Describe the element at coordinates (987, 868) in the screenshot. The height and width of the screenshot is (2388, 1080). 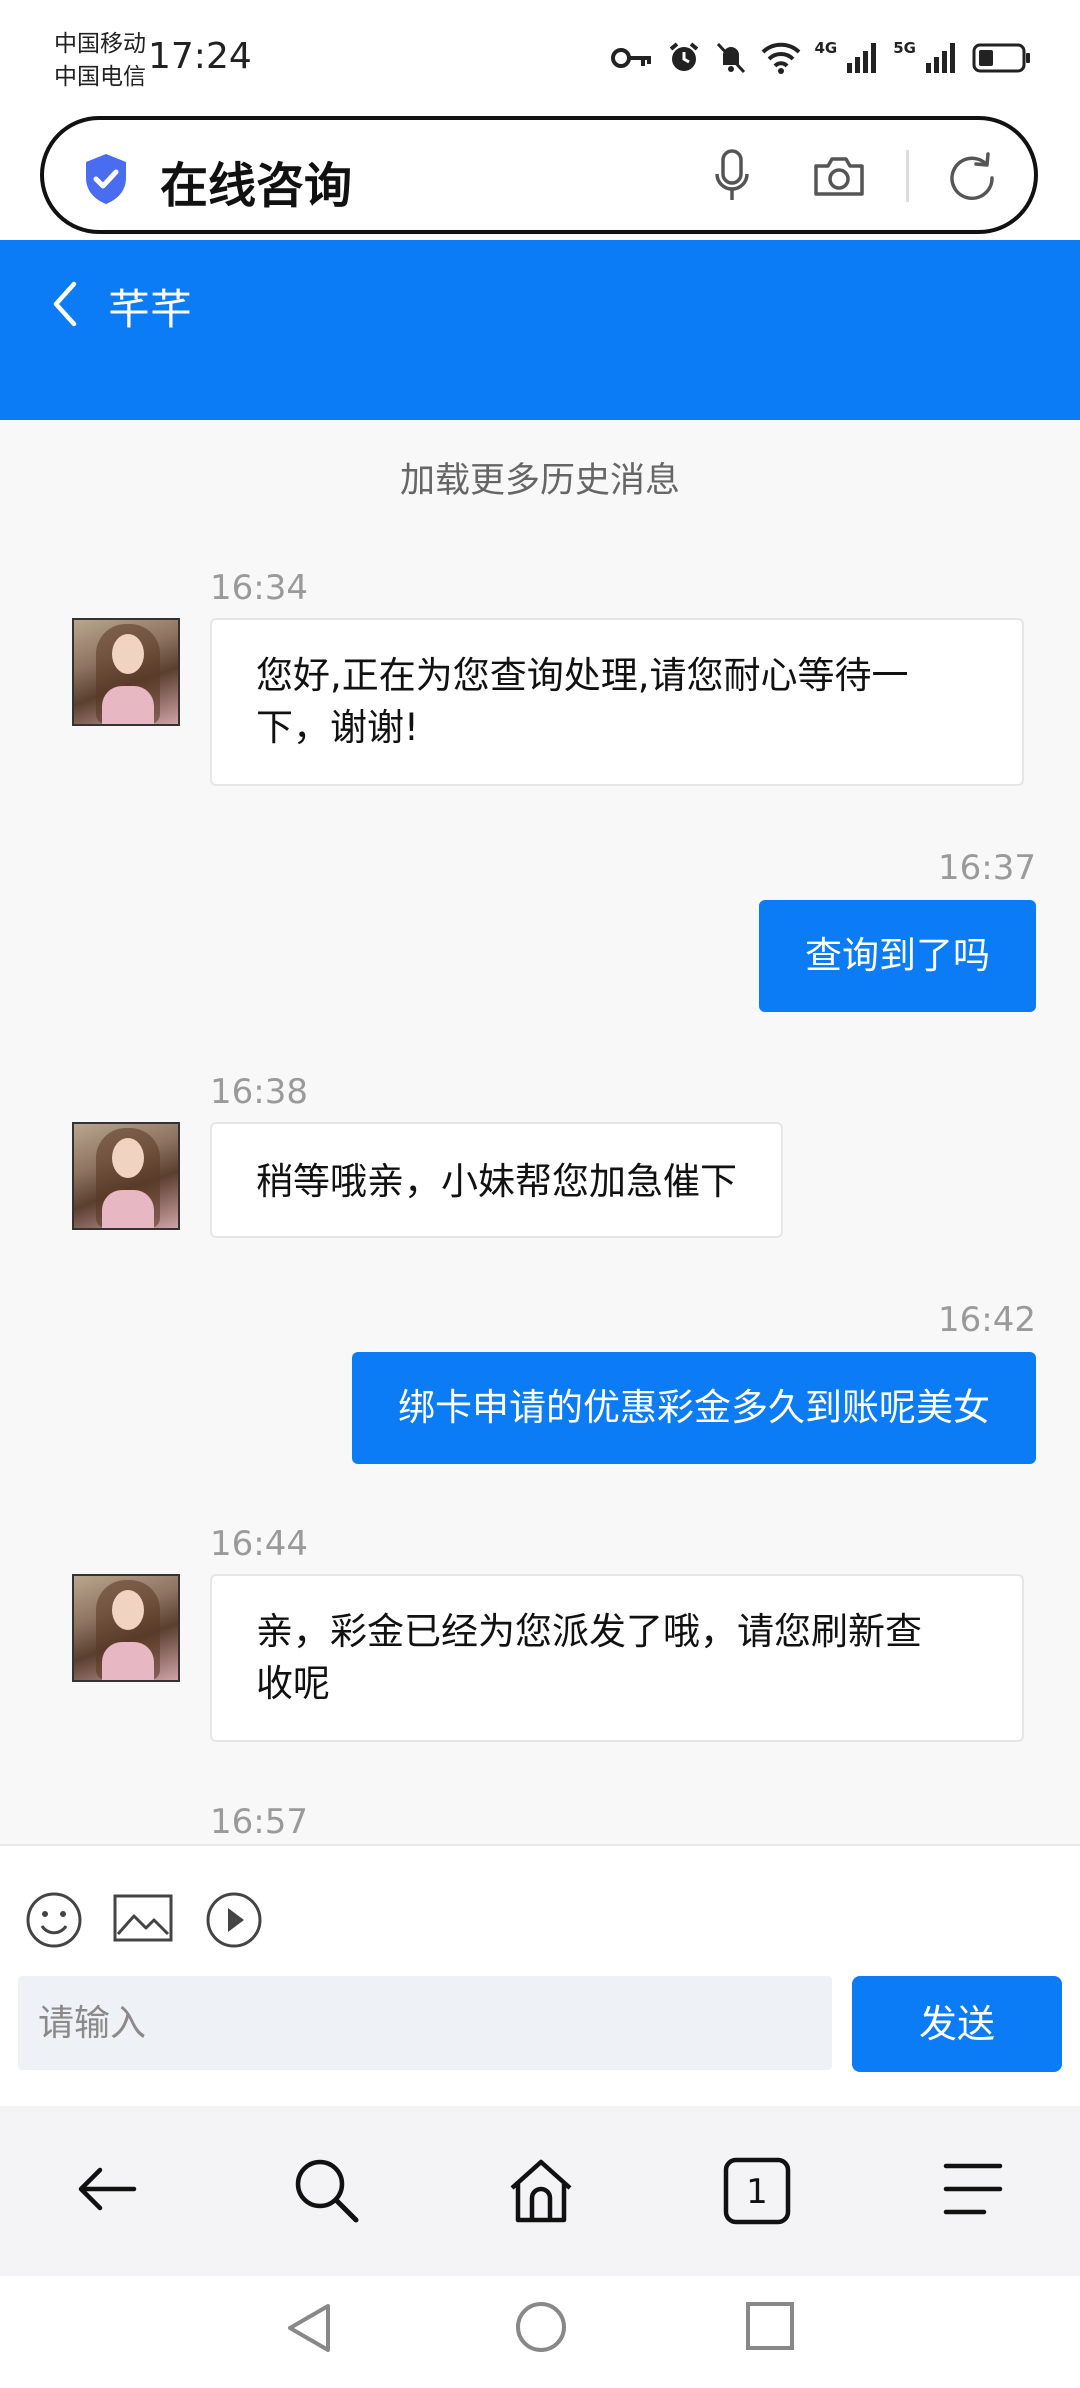
I see `message-timestamp: 16:37` at that location.